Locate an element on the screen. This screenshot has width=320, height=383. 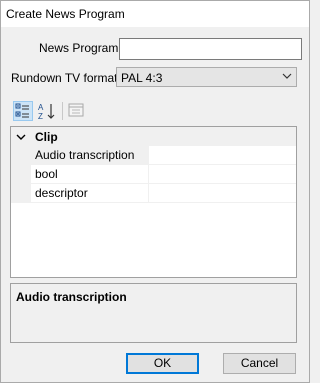
rundown-format-select: PAL 4:3 is located at coordinates (206, 77).